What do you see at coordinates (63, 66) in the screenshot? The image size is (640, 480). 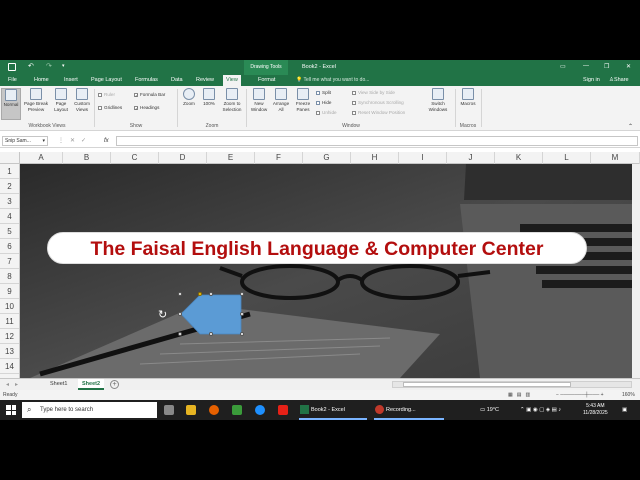 I see `customize-qat-icon: ▾` at bounding box center [63, 66].